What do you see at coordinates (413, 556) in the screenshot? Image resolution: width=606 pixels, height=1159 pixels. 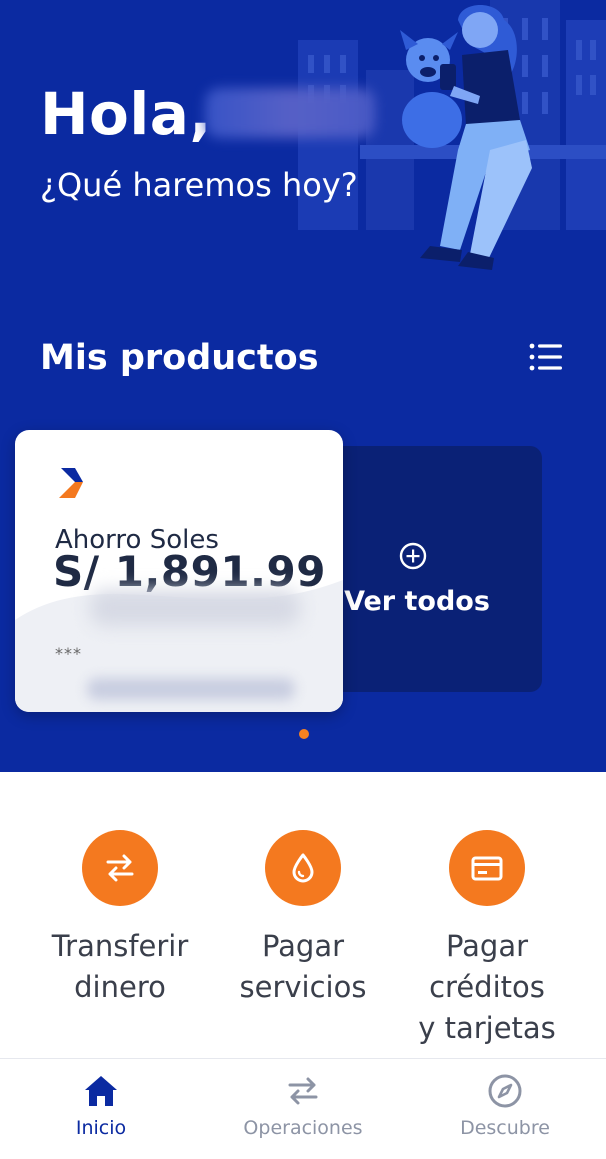 I see `plus-circle-icon` at bounding box center [413, 556].